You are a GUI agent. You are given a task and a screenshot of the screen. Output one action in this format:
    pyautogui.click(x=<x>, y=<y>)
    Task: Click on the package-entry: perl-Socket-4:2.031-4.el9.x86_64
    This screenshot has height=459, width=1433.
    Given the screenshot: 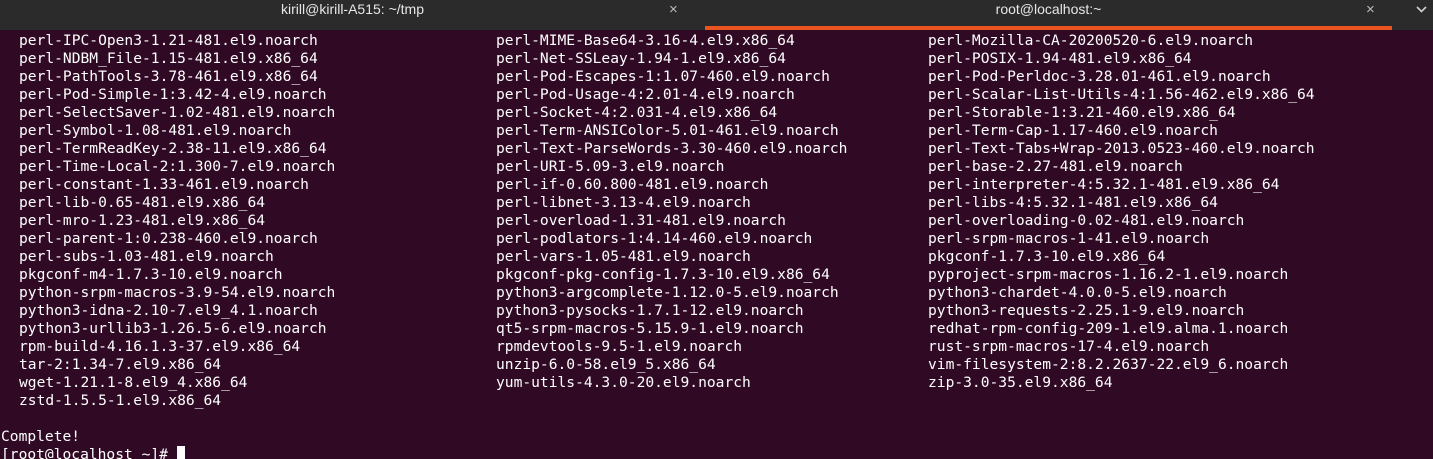 What is the action you would take?
    pyautogui.click(x=637, y=112)
    